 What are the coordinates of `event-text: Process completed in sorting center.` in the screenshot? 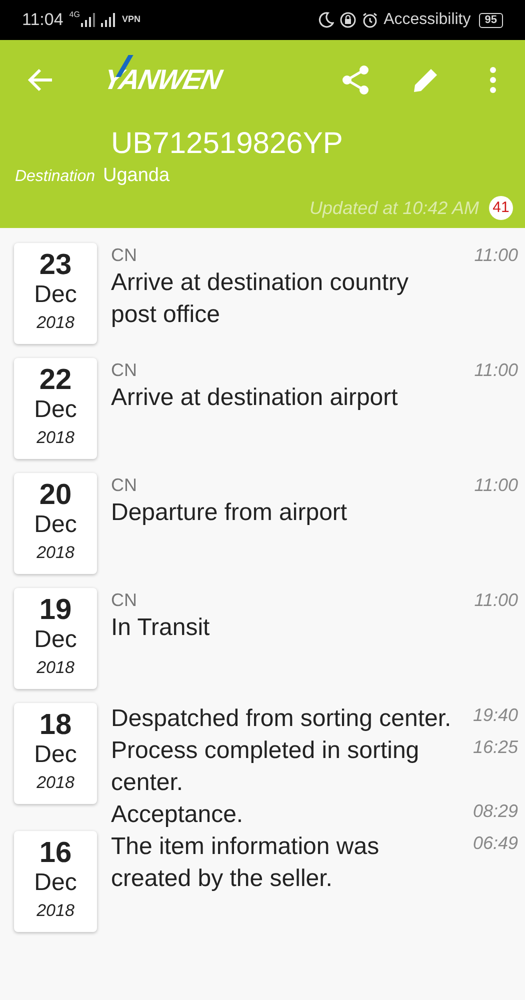 It's located at (265, 767).